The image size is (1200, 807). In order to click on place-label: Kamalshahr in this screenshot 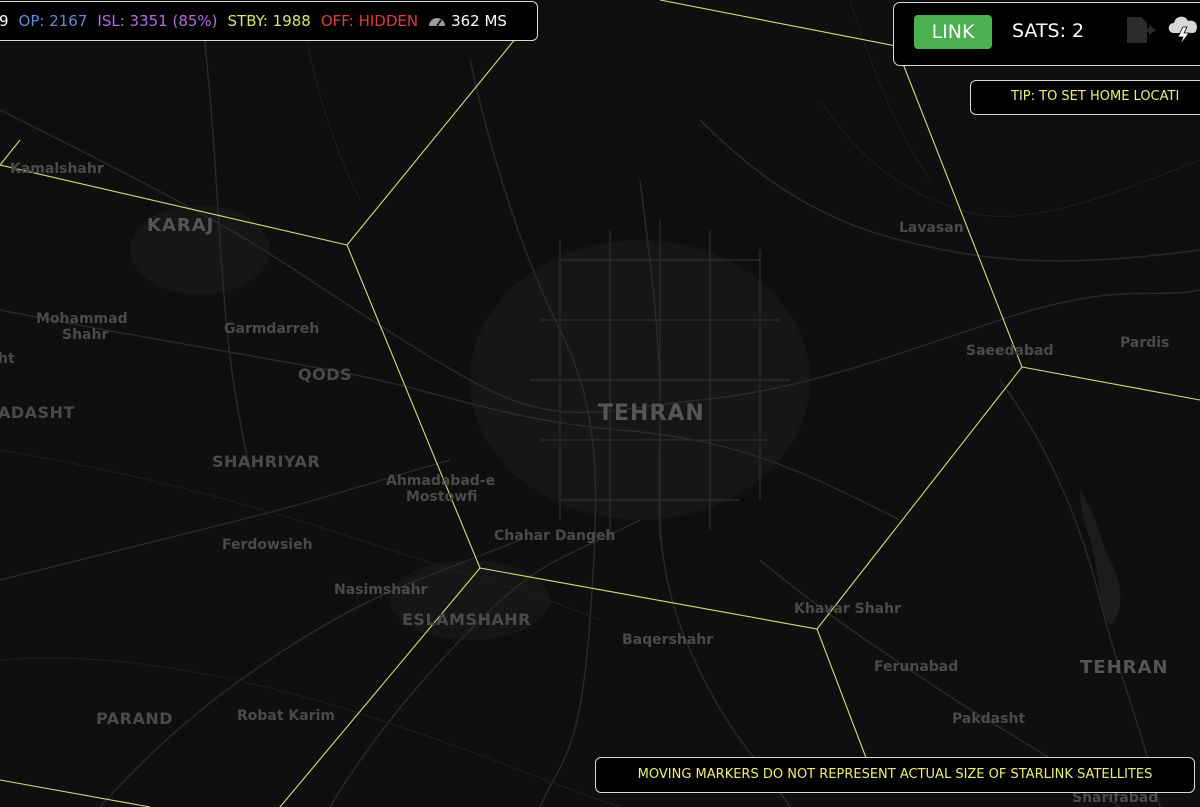, I will do `click(57, 169)`.